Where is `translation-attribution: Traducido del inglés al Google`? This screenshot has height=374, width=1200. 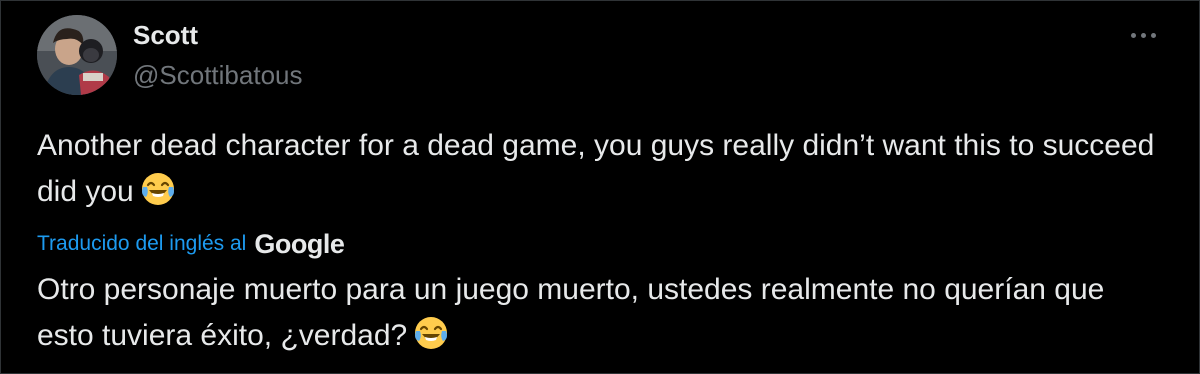 translation-attribution: Traducido del inglés al Google is located at coordinates (191, 244).